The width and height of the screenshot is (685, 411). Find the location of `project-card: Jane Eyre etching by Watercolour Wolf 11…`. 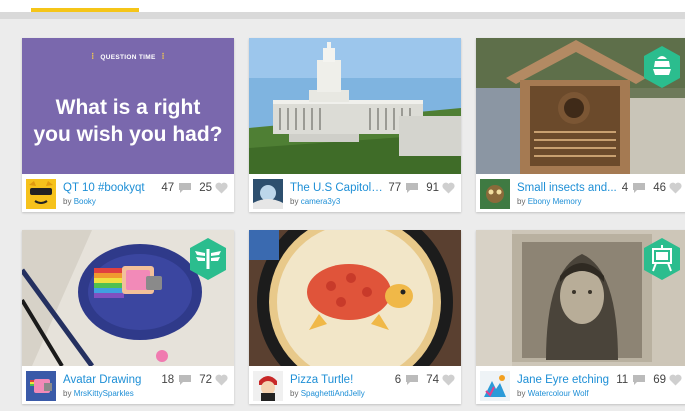

project-card: Jane Eyre etching by Watercolour Wolf 11… is located at coordinates (580, 317).